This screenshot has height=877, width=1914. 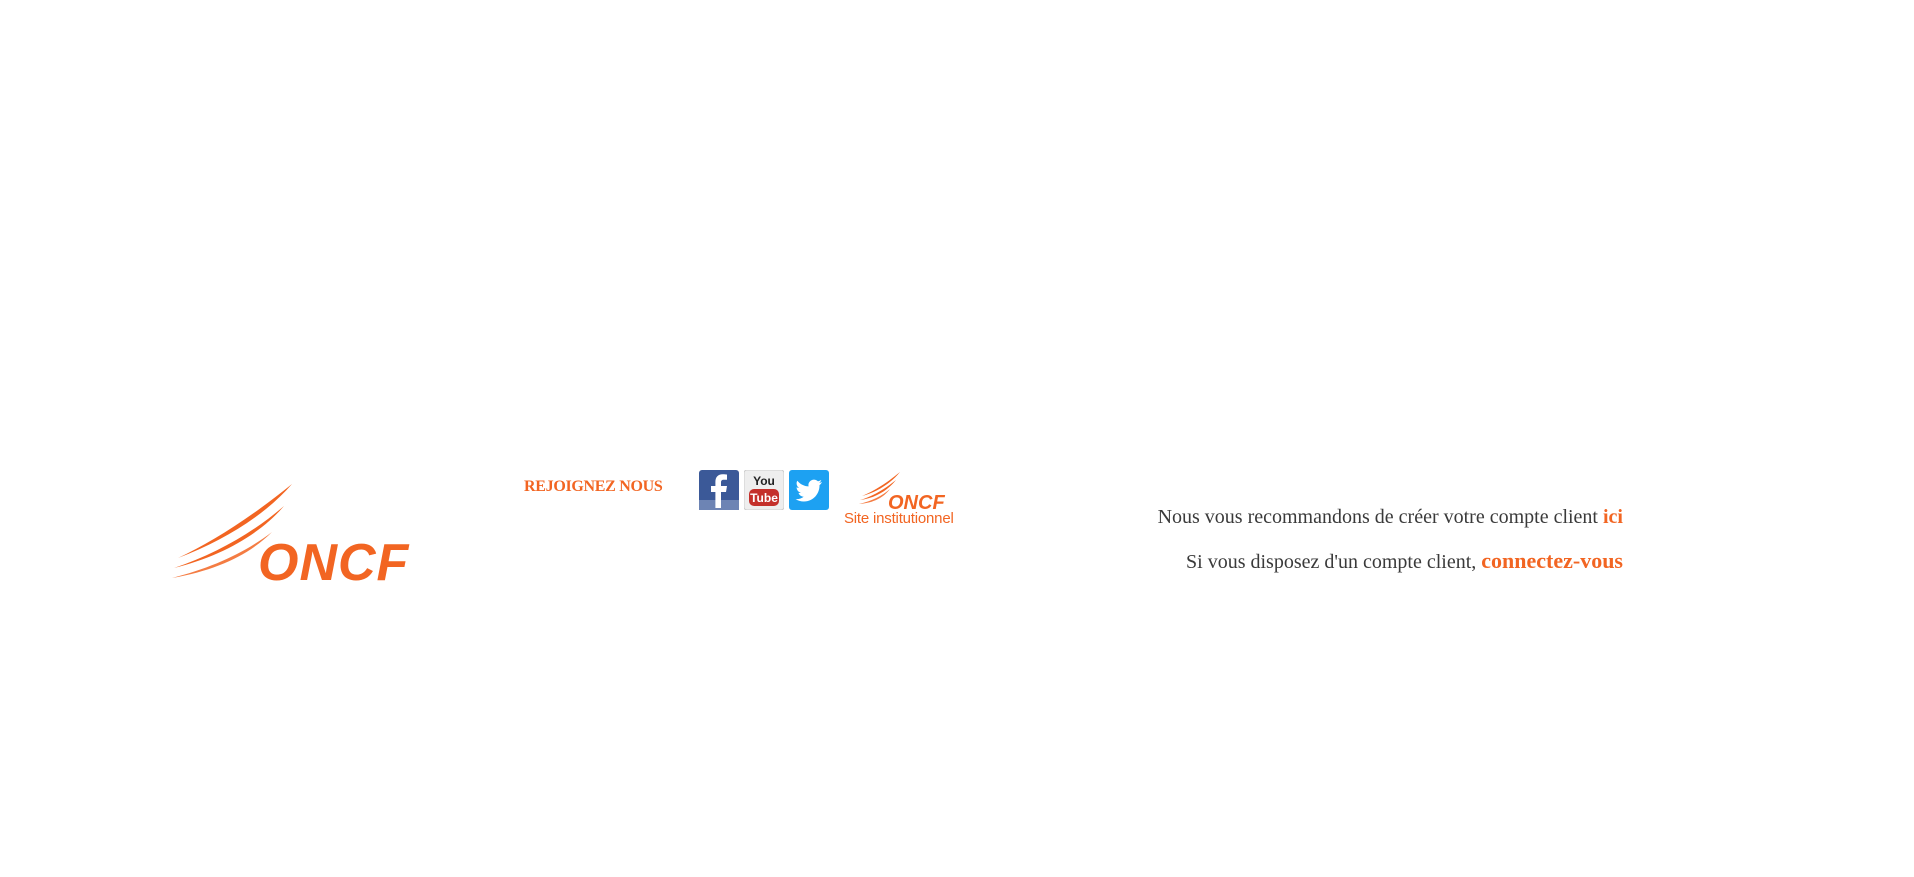 I want to click on logo-text: ONCF, so click(x=334, y=559).